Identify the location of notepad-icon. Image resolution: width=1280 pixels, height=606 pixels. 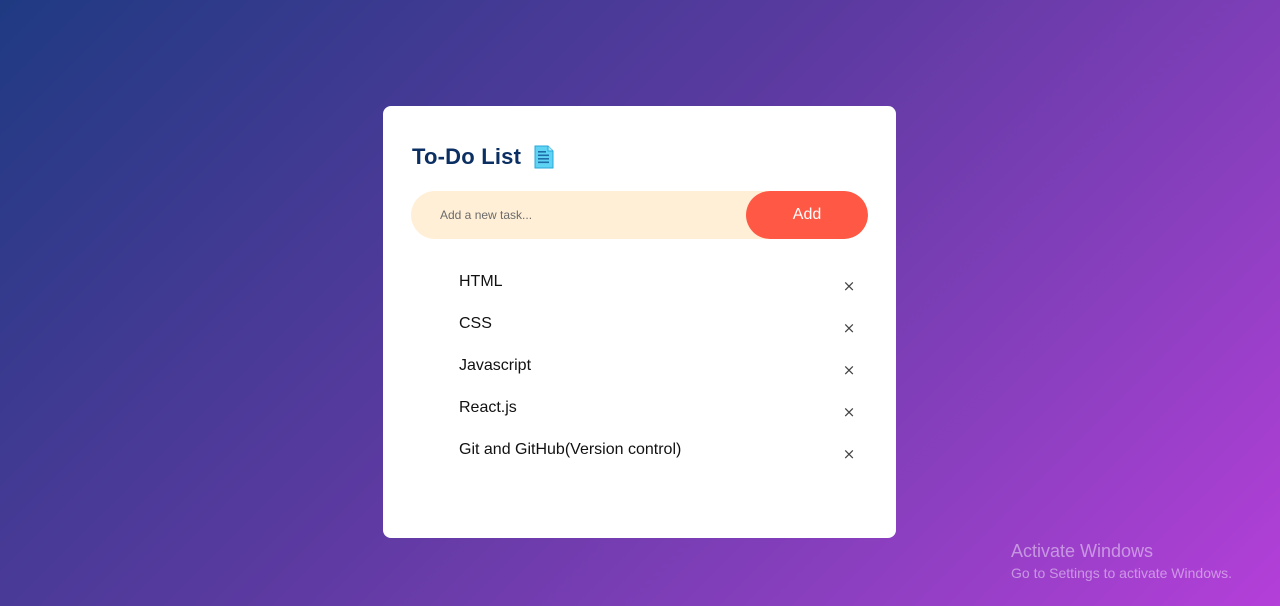
(544, 157).